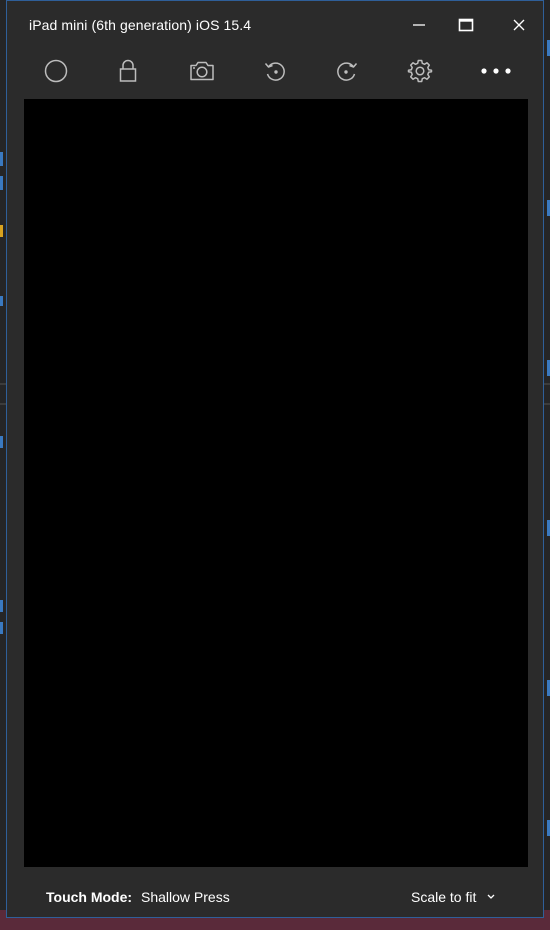 Image resolution: width=550 pixels, height=930 pixels. Describe the element at coordinates (444, 897) in the screenshot. I see `scale-dropdown-value: Scale to fit` at that location.